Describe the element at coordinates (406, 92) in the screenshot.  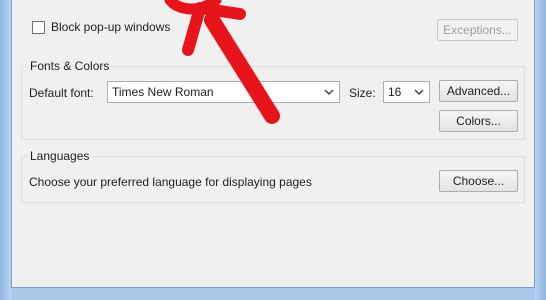
I see `font-size-select: 16` at that location.